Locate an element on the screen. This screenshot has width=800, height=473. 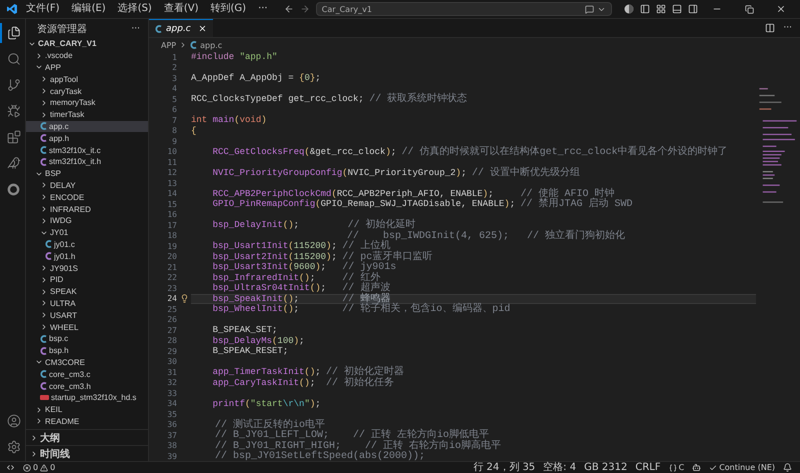
forward-icon is located at coordinates (305, 9).